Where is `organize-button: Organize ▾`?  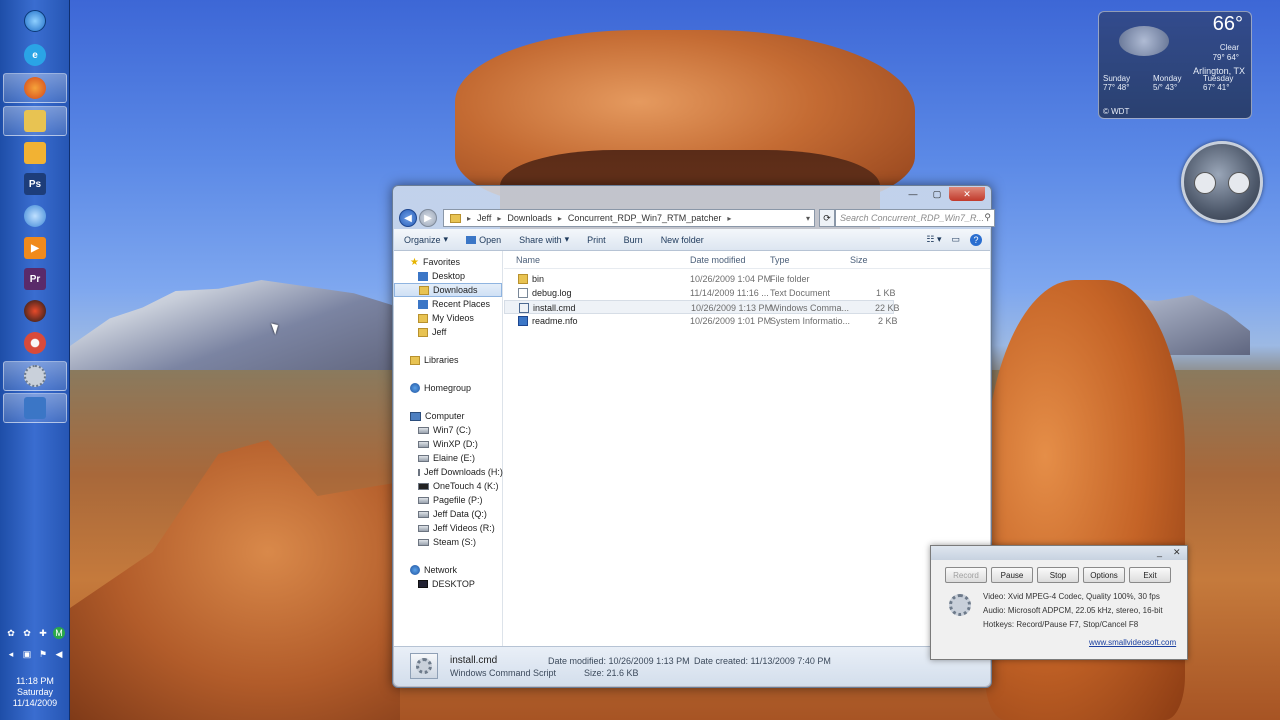
organize-button: Organize ▾ is located at coordinates (426, 239).